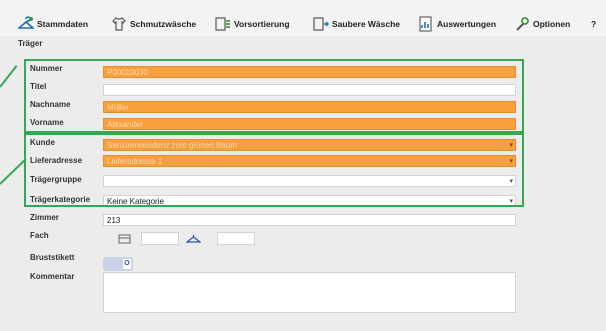 The width and height of the screenshot is (606, 331). What do you see at coordinates (39, 235) in the screenshot?
I see `label-fach: Fach` at bounding box center [39, 235].